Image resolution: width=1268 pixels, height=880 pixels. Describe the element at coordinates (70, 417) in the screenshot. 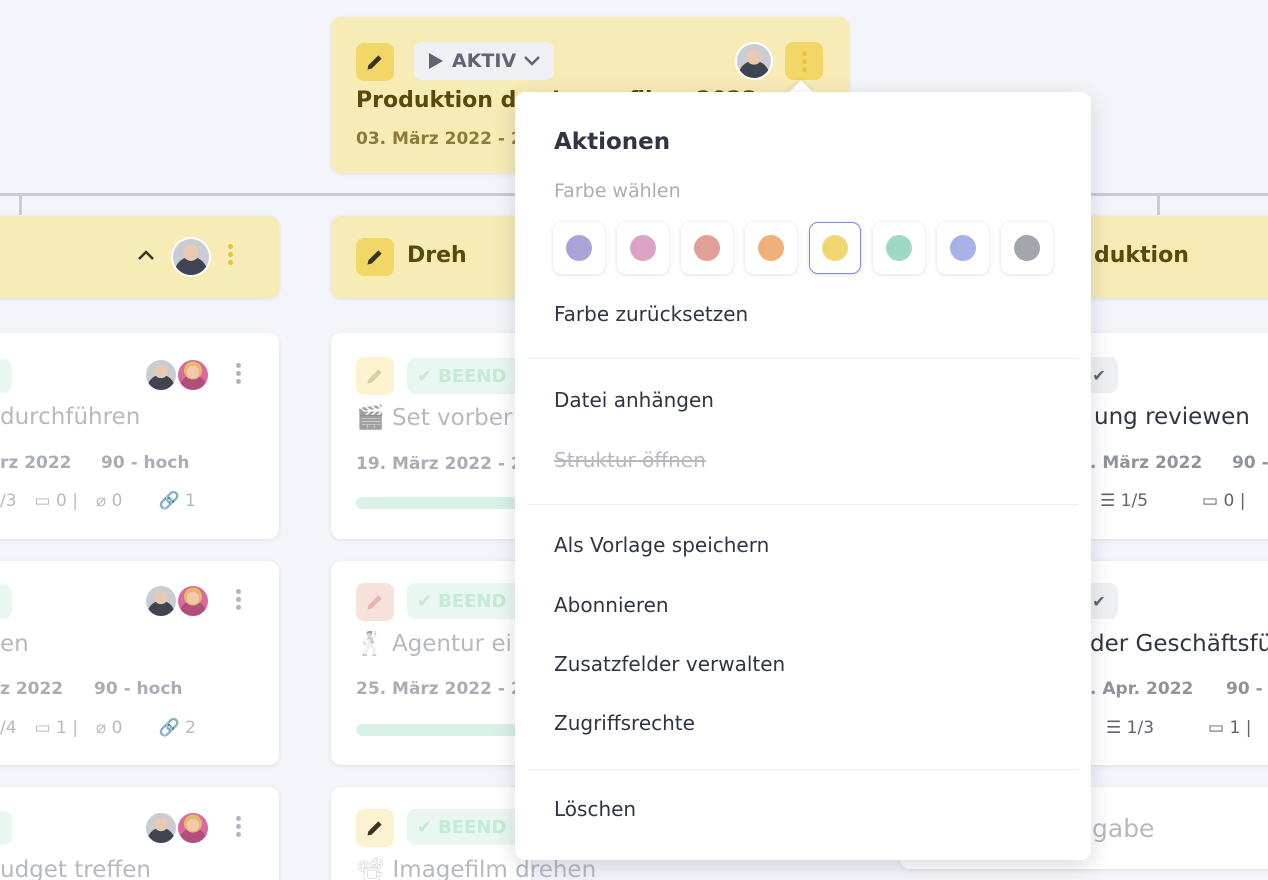

I see `card-title: durchführen` at that location.